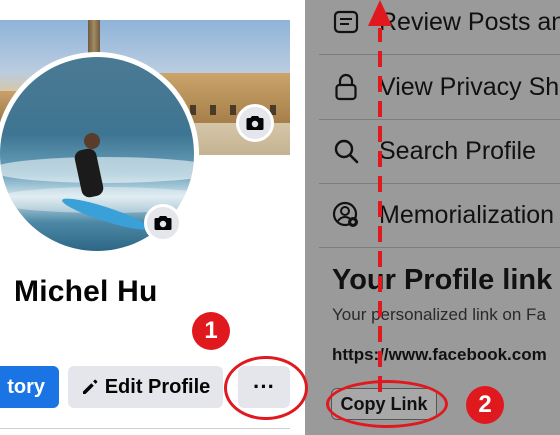 This screenshot has width=560, height=435. I want to click on menu-item-memorialization-settings: Memorialization, so click(432, 215).